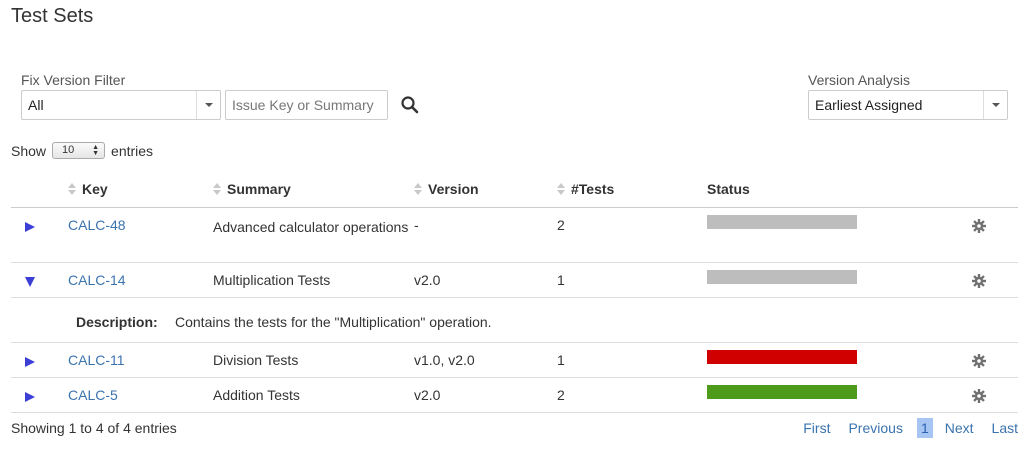 This screenshot has height=449, width=1028. What do you see at coordinates (39, 189) in the screenshot?
I see `expand-column-header` at bounding box center [39, 189].